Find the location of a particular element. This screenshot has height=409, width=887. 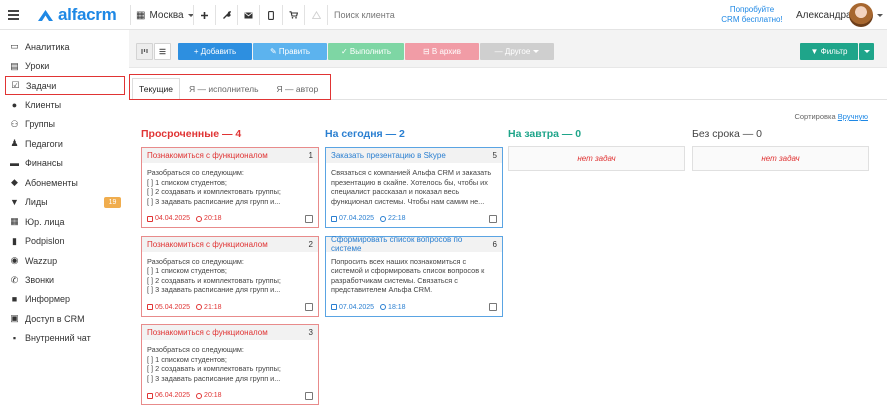

task-description-line: специалист рассказал и показал весь is located at coordinates (395, 192).